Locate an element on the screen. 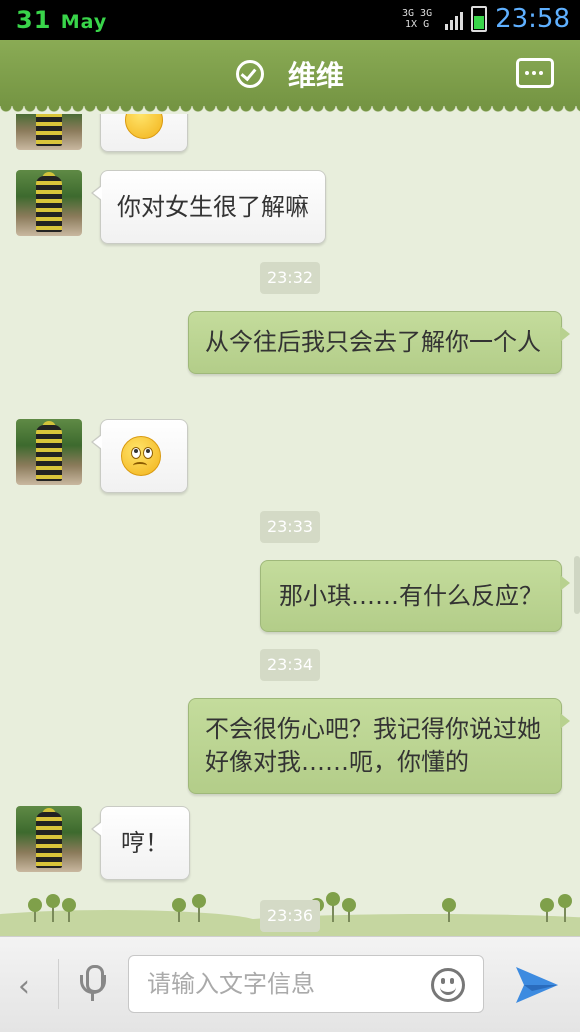 The width and height of the screenshot is (580, 1032). message-bubble-right: 那小琪……有什么反应？ is located at coordinates (415, 596).